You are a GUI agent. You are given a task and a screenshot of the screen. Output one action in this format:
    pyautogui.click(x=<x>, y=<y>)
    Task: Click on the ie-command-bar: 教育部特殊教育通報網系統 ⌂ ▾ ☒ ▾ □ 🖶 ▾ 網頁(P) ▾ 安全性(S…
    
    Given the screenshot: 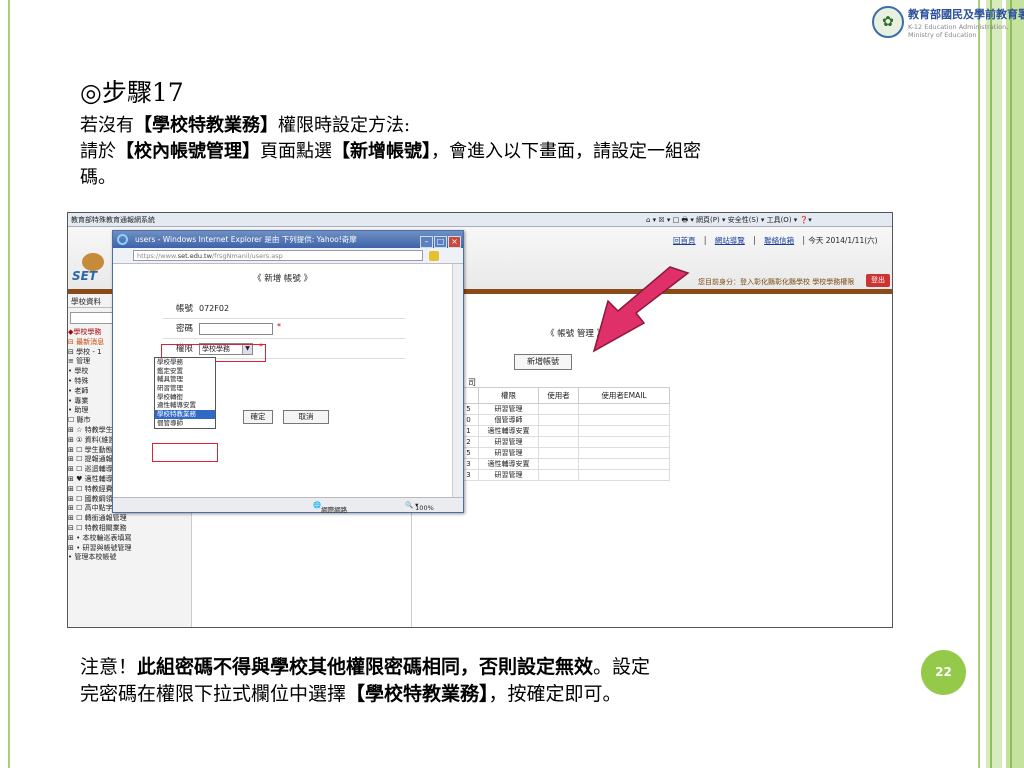 What is the action you would take?
    pyautogui.click(x=480, y=220)
    